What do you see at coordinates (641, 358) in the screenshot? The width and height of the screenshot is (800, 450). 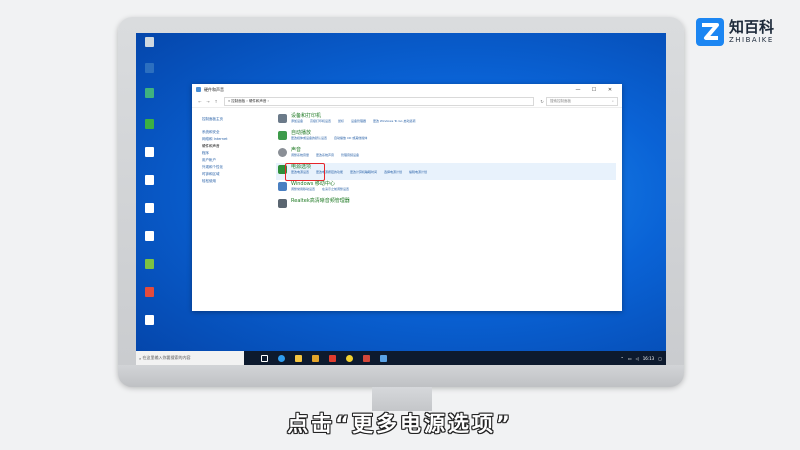 I see `system-tray: ⌃ ▭ ◁ 16:13 ▢` at bounding box center [641, 358].